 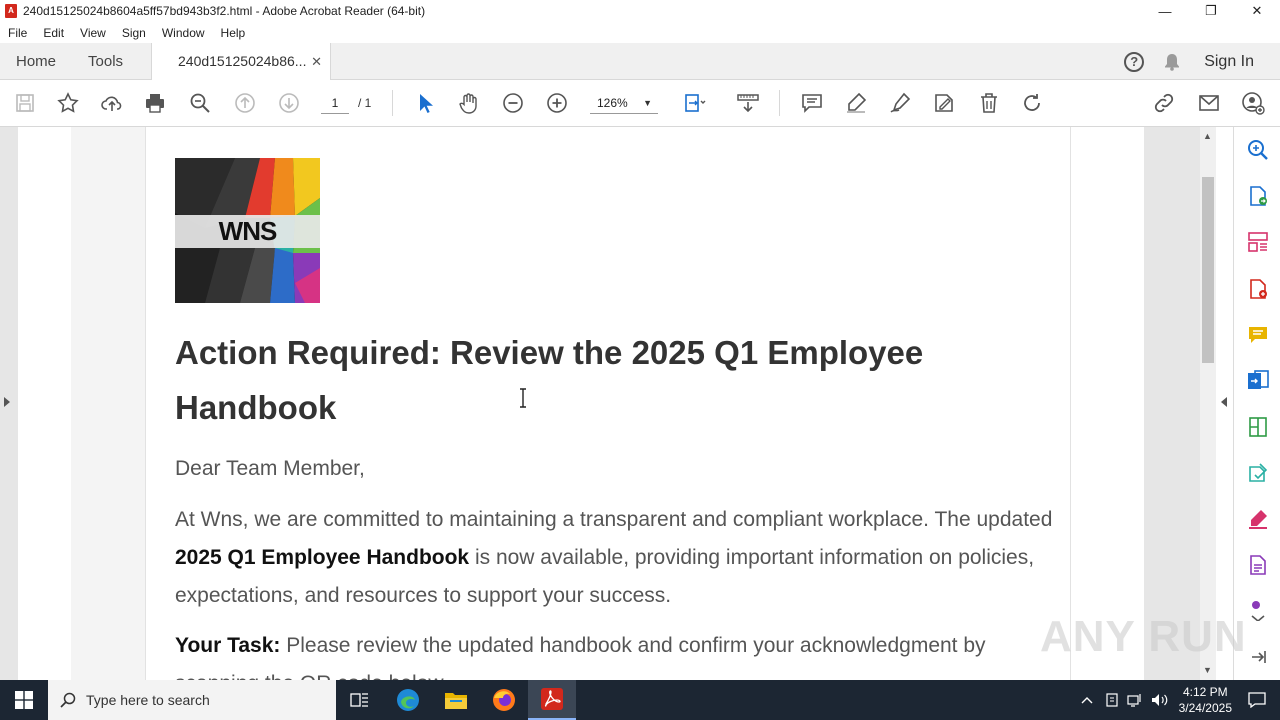 I want to click on scroll-up-arrow: ▲, so click(x=1207, y=136).